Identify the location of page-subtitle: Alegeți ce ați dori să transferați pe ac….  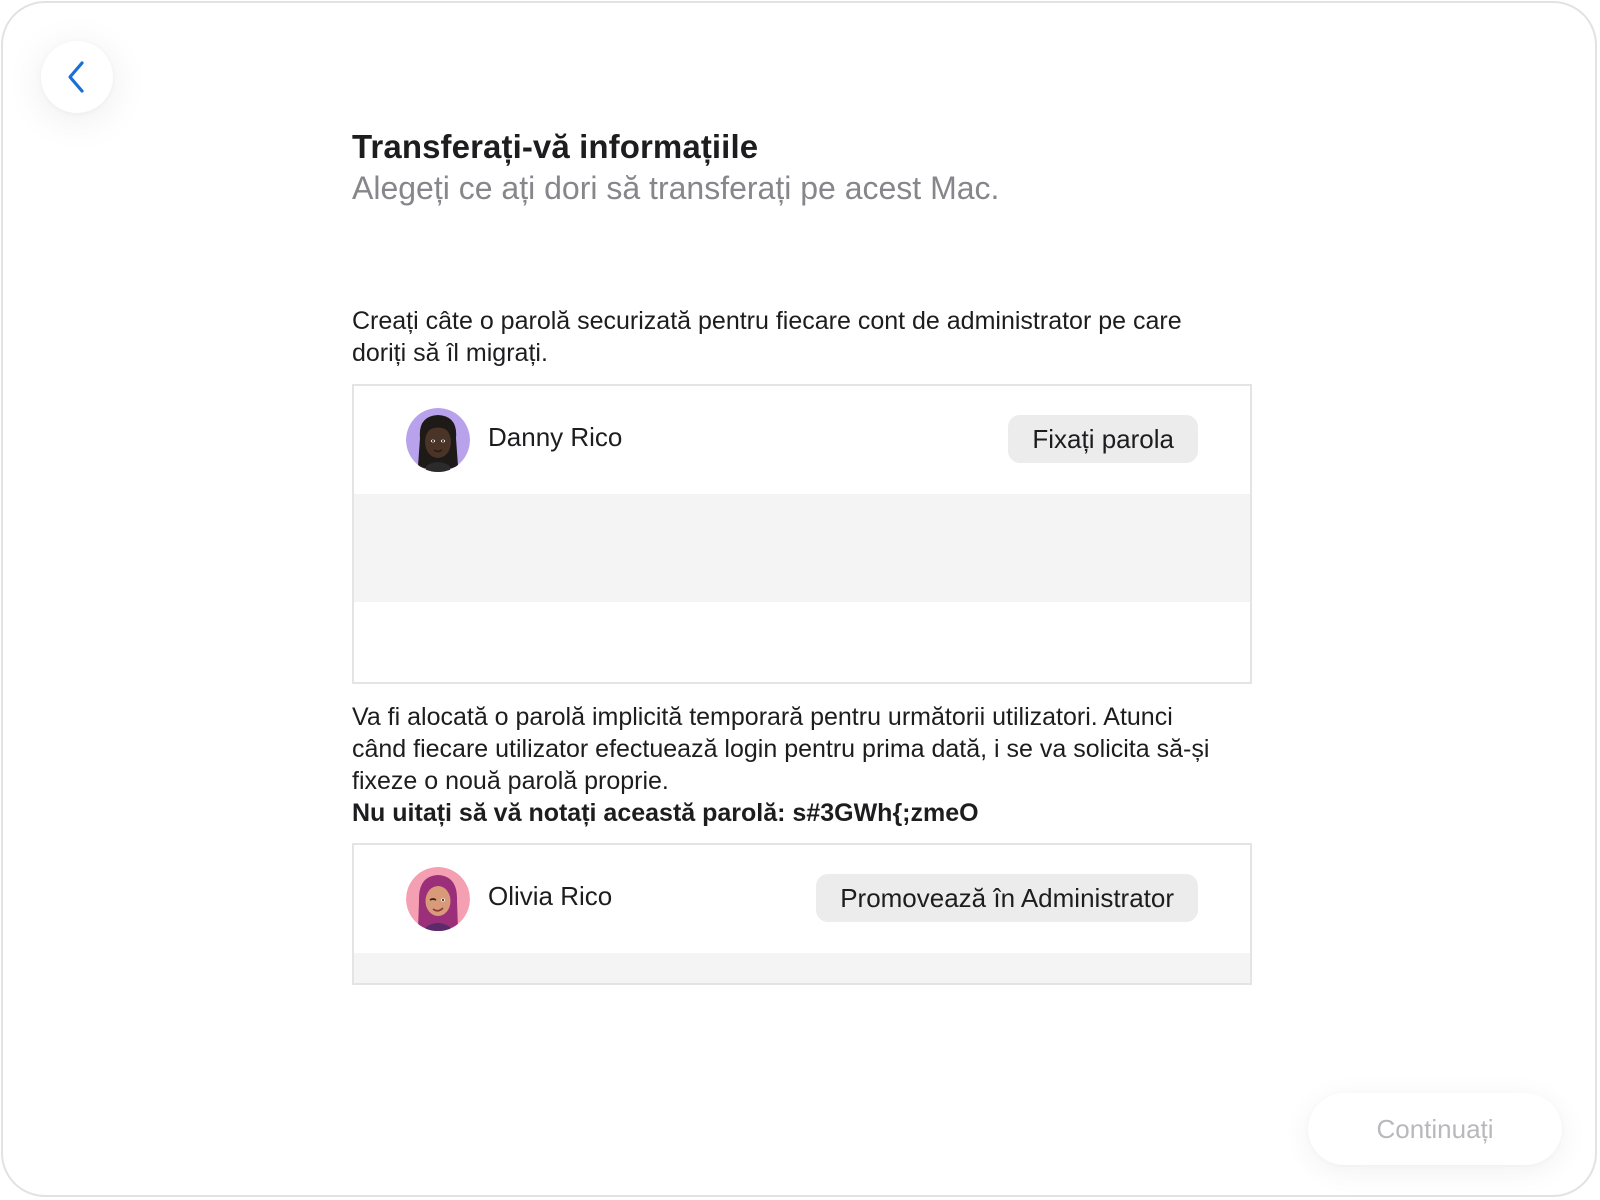
(676, 188).